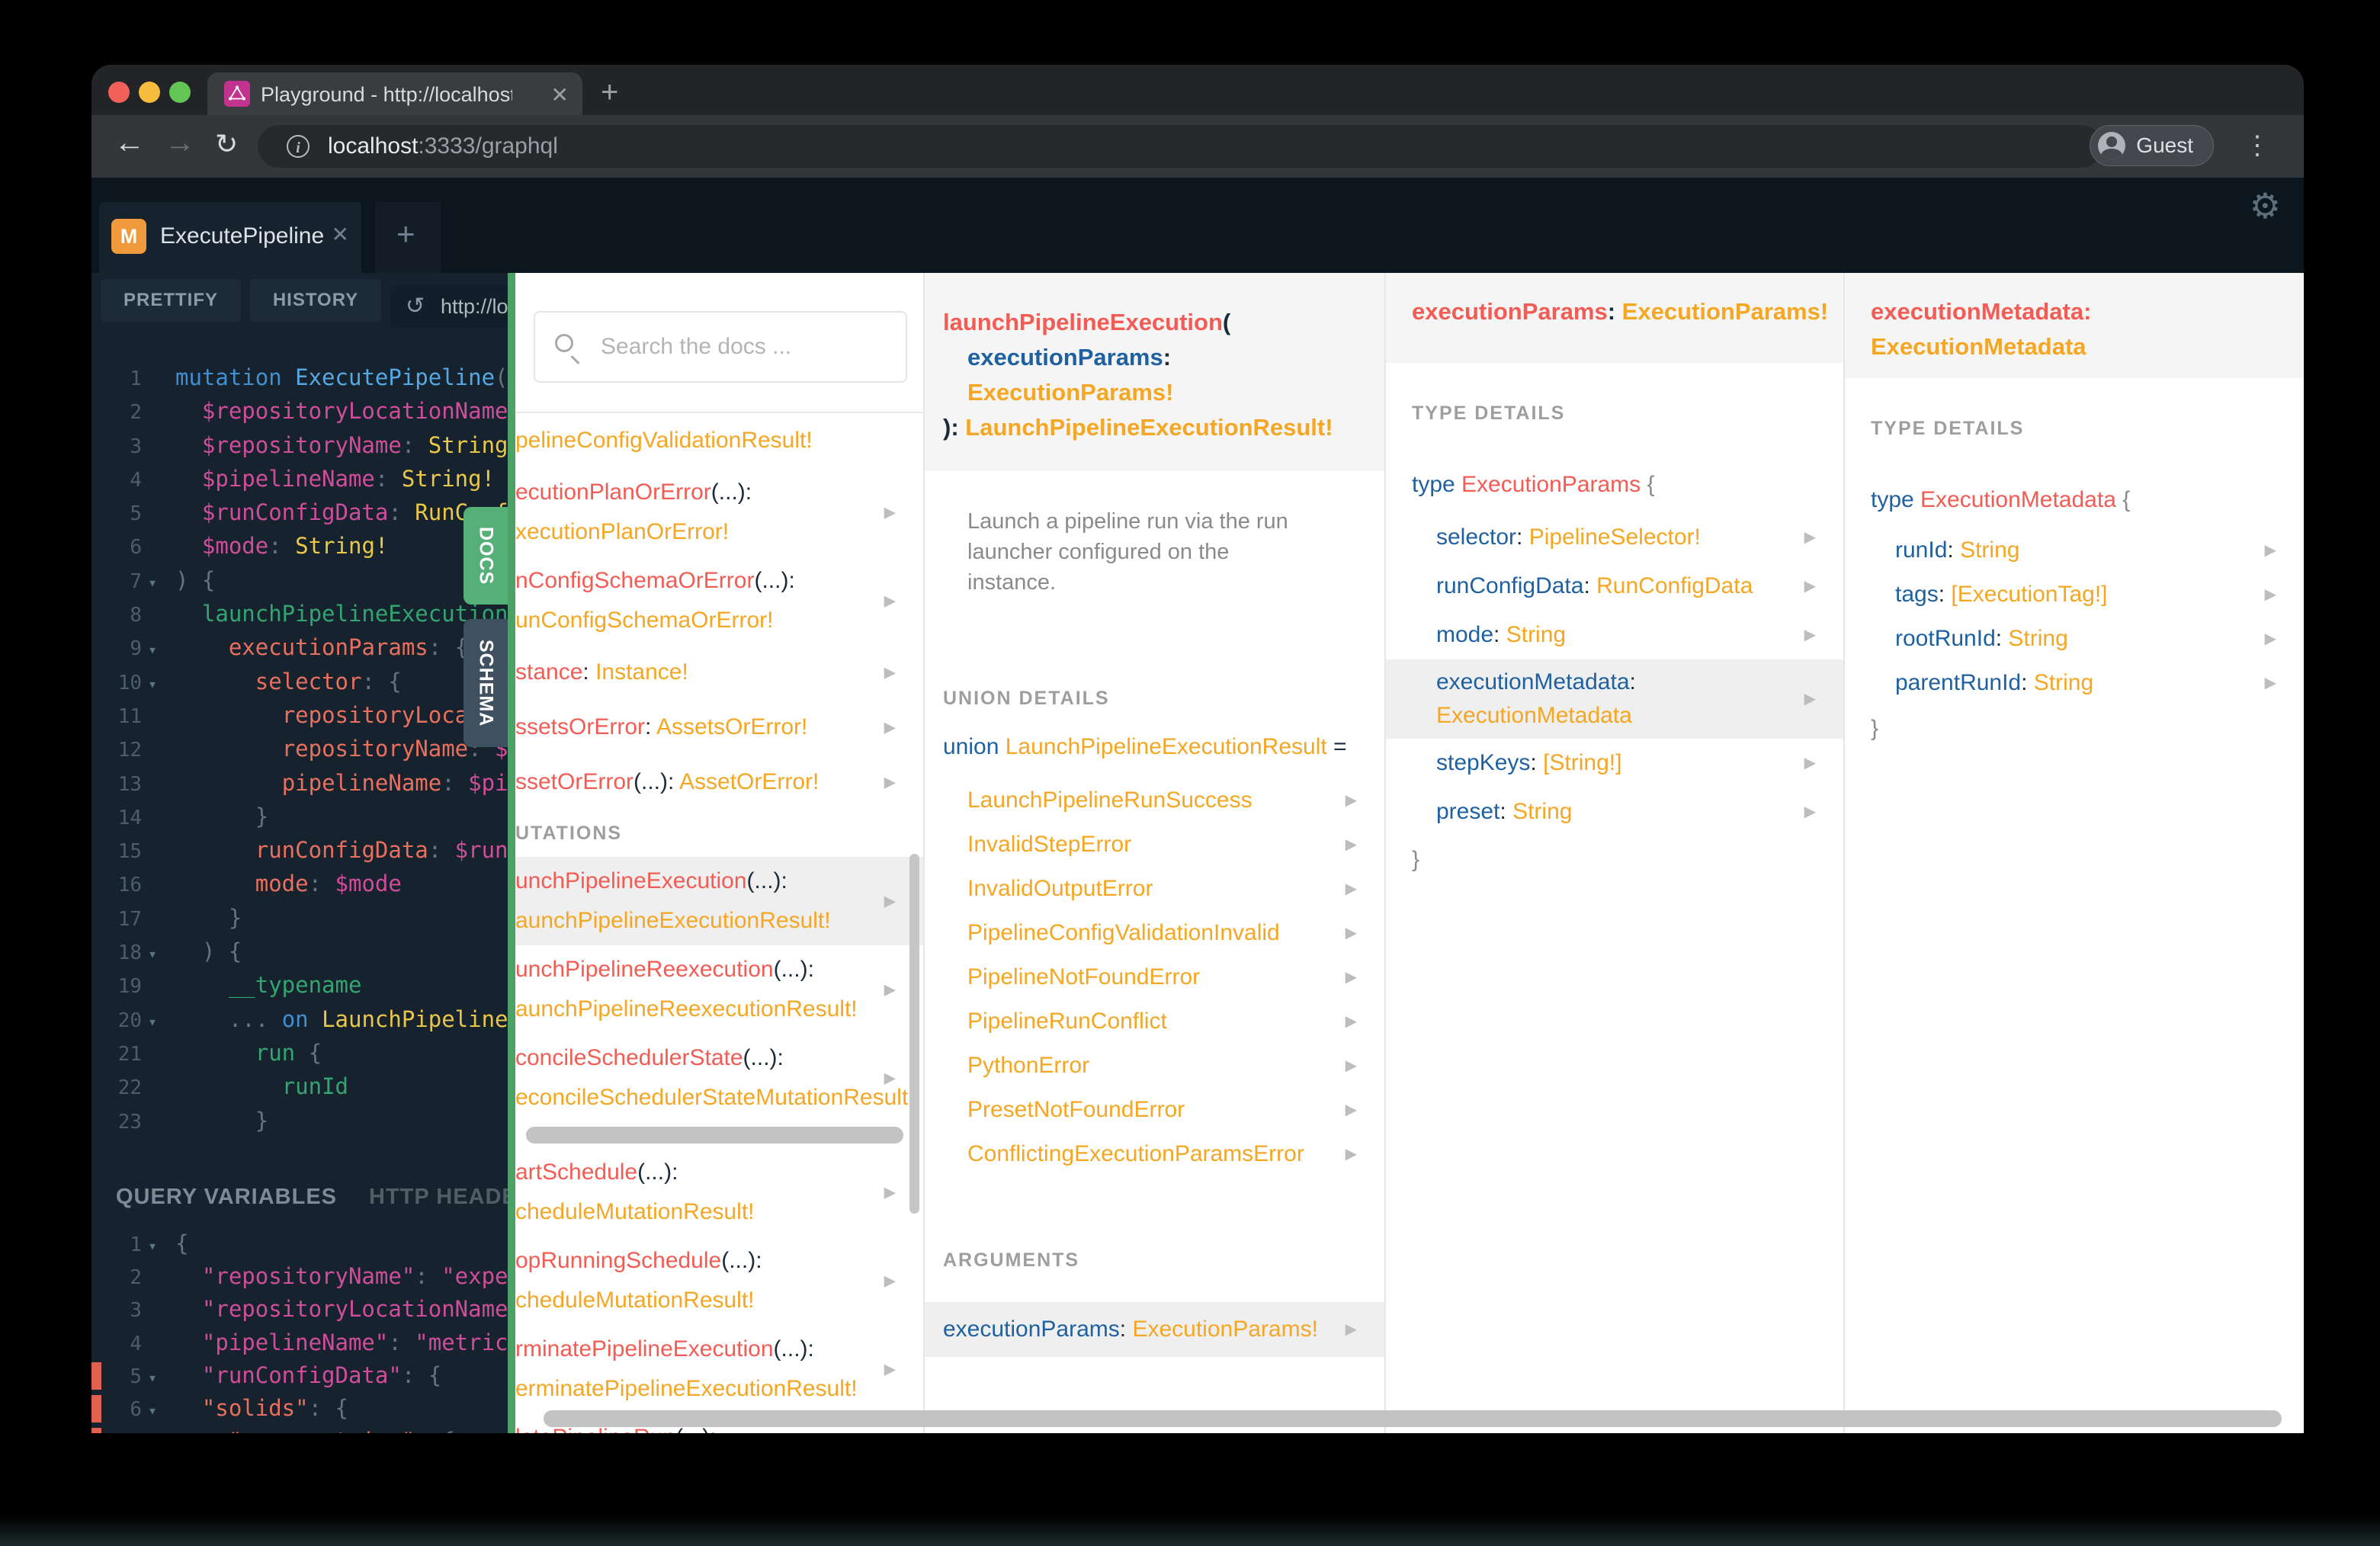 The width and height of the screenshot is (2380, 1546). Describe the element at coordinates (299, 951) in the screenshot. I see `editor-line: 18 ▾ ) {` at that location.